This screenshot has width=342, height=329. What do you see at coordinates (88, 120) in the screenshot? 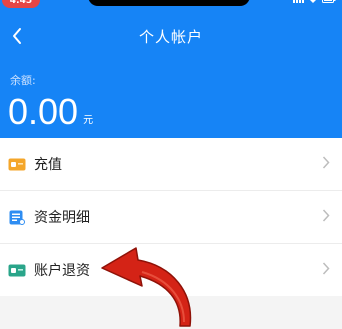
I see `balance-unit: 元` at bounding box center [88, 120].